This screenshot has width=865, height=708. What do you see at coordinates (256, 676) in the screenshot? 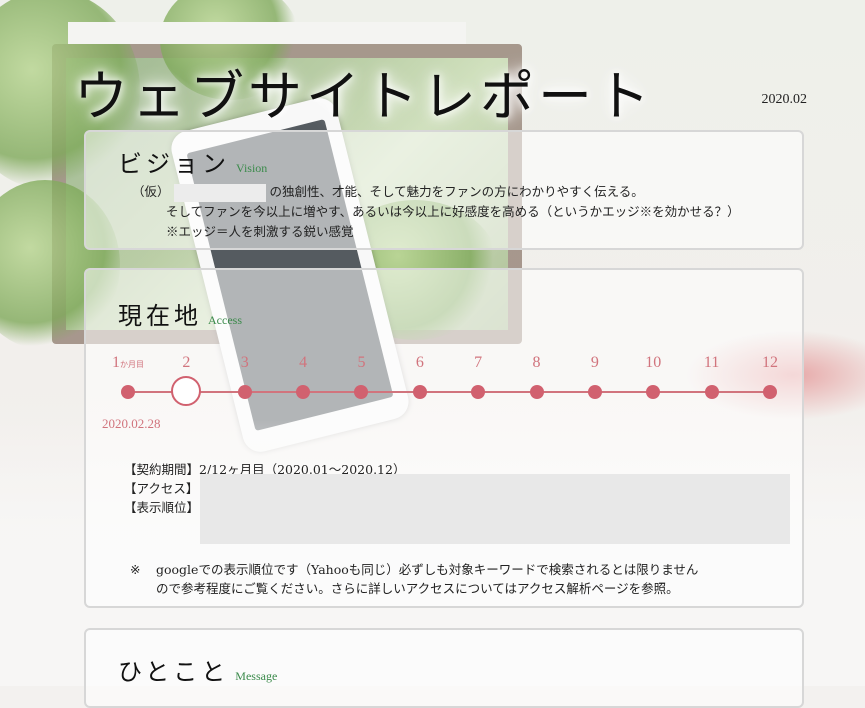
I see `message-heading-en: Message` at bounding box center [256, 676].